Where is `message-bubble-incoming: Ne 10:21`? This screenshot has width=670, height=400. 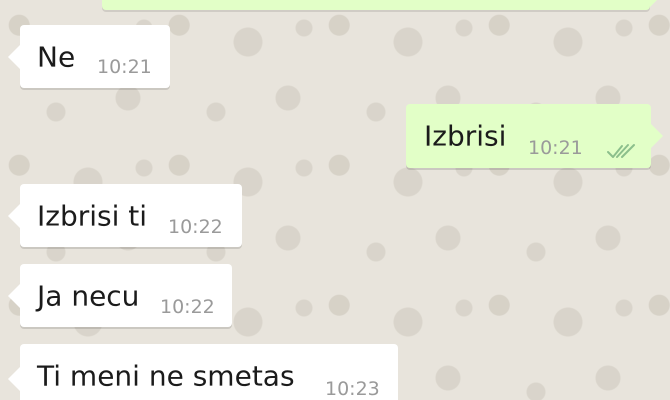
message-bubble-incoming: Ne 10:21 is located at coordinates (89, 56).